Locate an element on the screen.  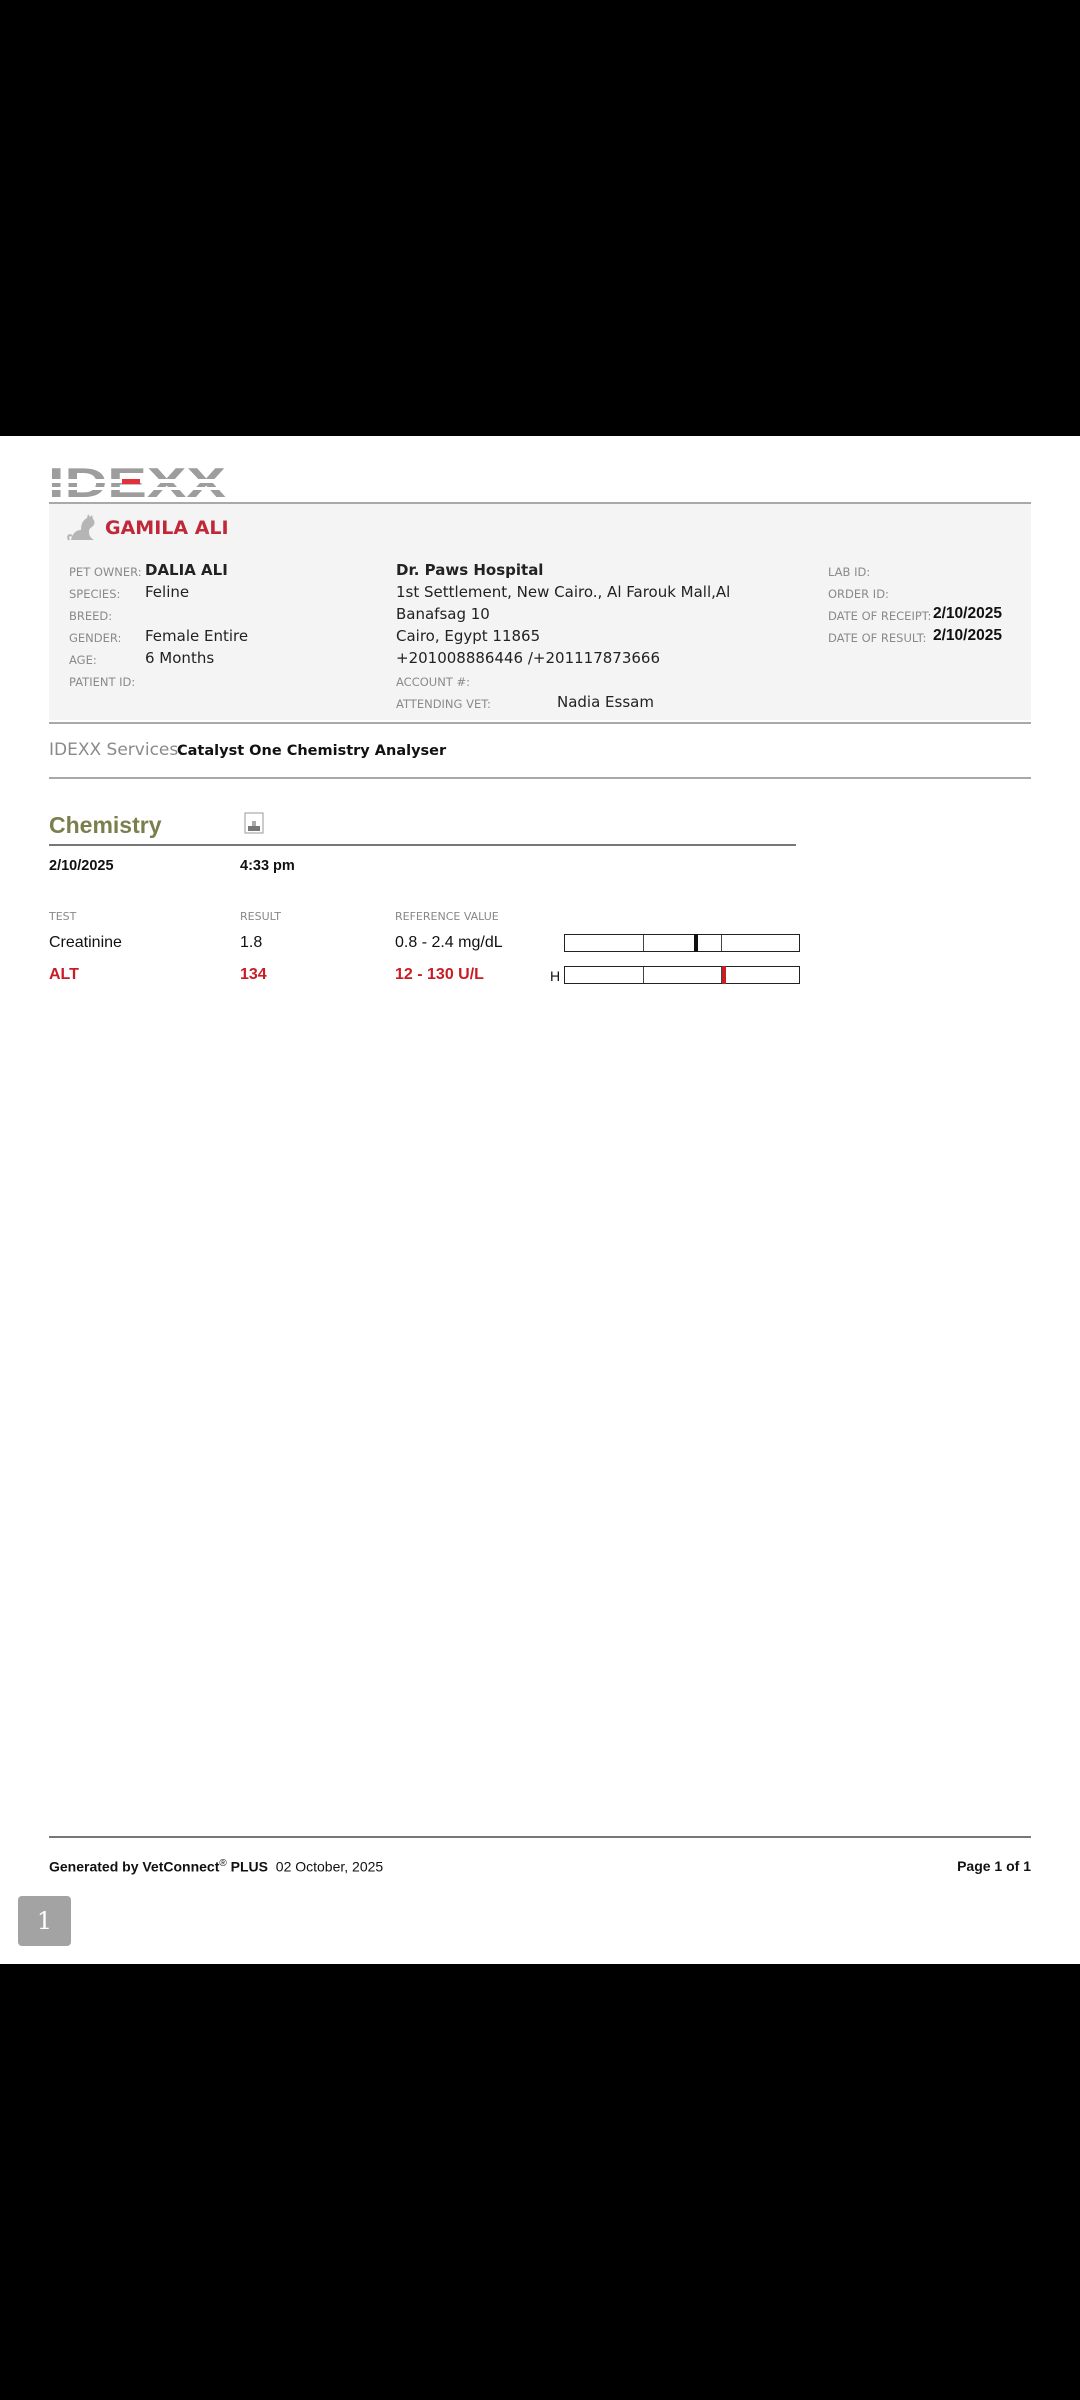
species-value: Feline is located at coordinates (167, 592).